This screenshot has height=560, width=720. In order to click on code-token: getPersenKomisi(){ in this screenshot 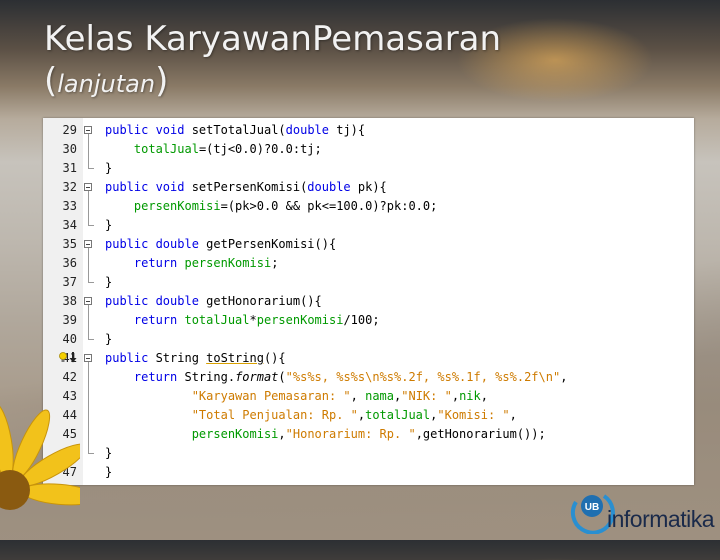, I will do `click(271, 244)`.